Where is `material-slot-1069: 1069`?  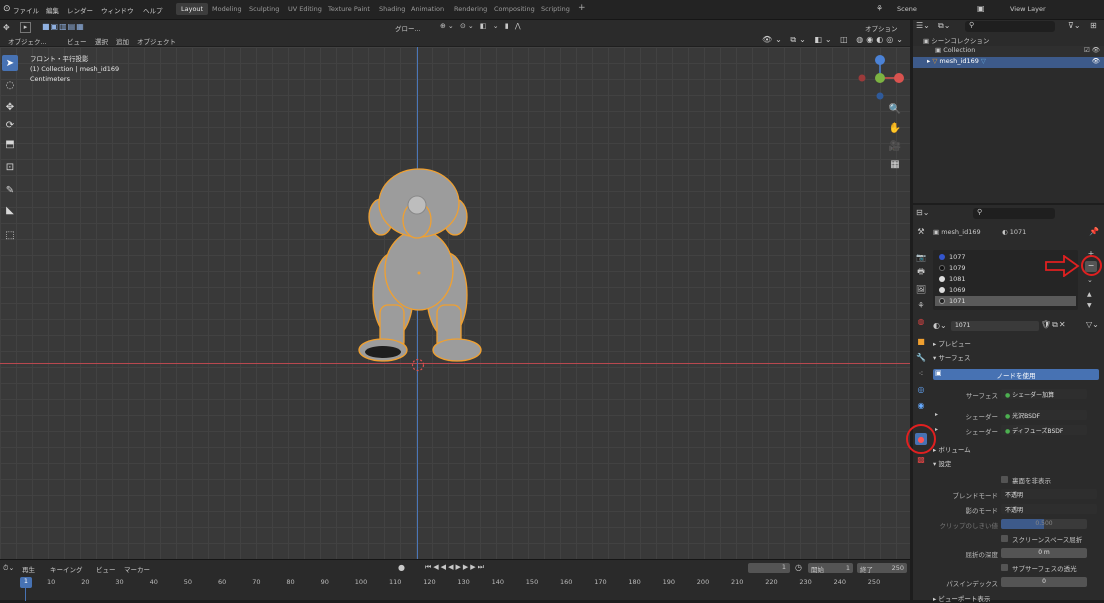
material-slot-1069: 1069 is located at coordinates (1007, 290).